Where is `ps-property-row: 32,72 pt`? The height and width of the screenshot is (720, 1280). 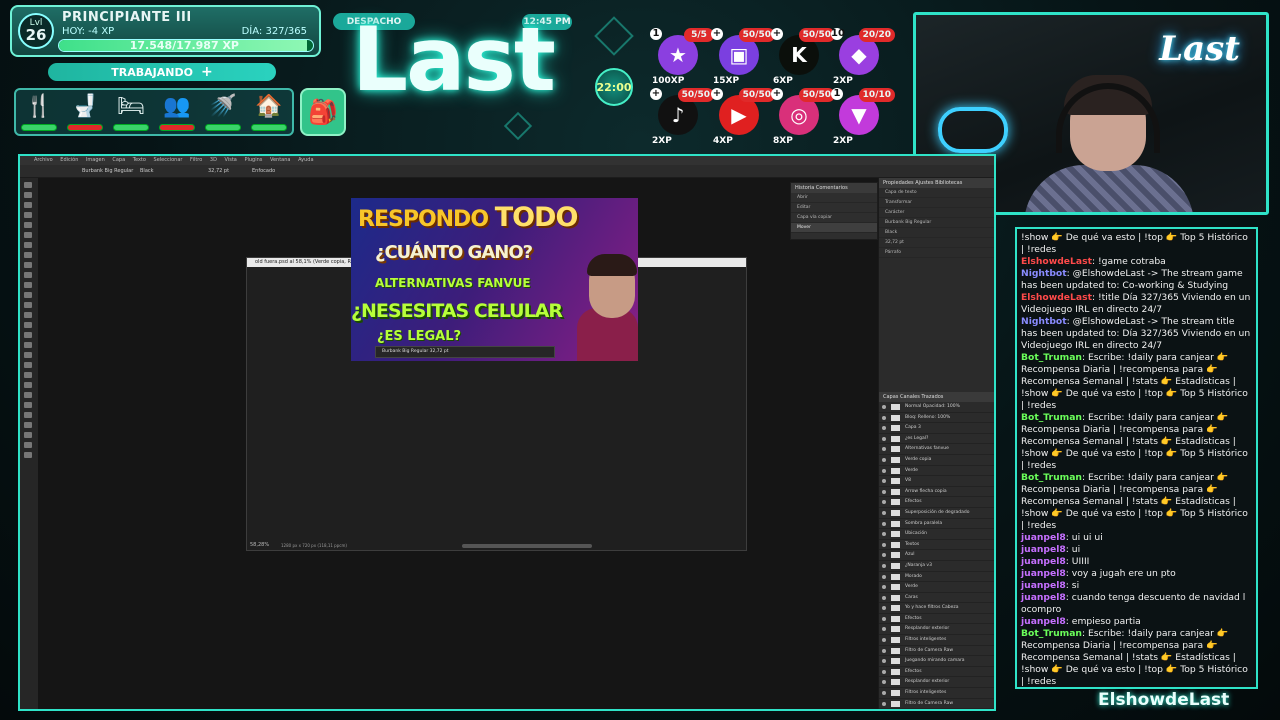
ps-property-row: 32,72 pt is located at coordinates (936, 243).